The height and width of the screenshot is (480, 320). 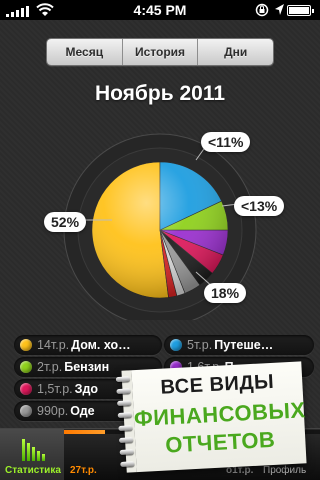 What do you see at coordinates (53, 411) in the screenshot?
I see `legend-amount: 990р.` at bounding box center [53, 411].